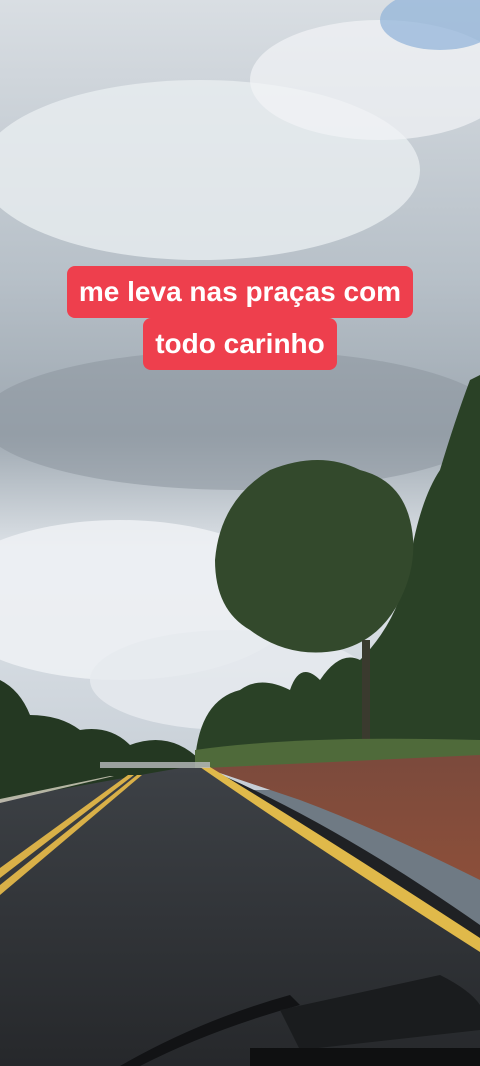  What do you see at coordinates (240, 292) in the screenshot?
I see `caption-line-1: me leva nas praças com` at bounding box center [240, 292].